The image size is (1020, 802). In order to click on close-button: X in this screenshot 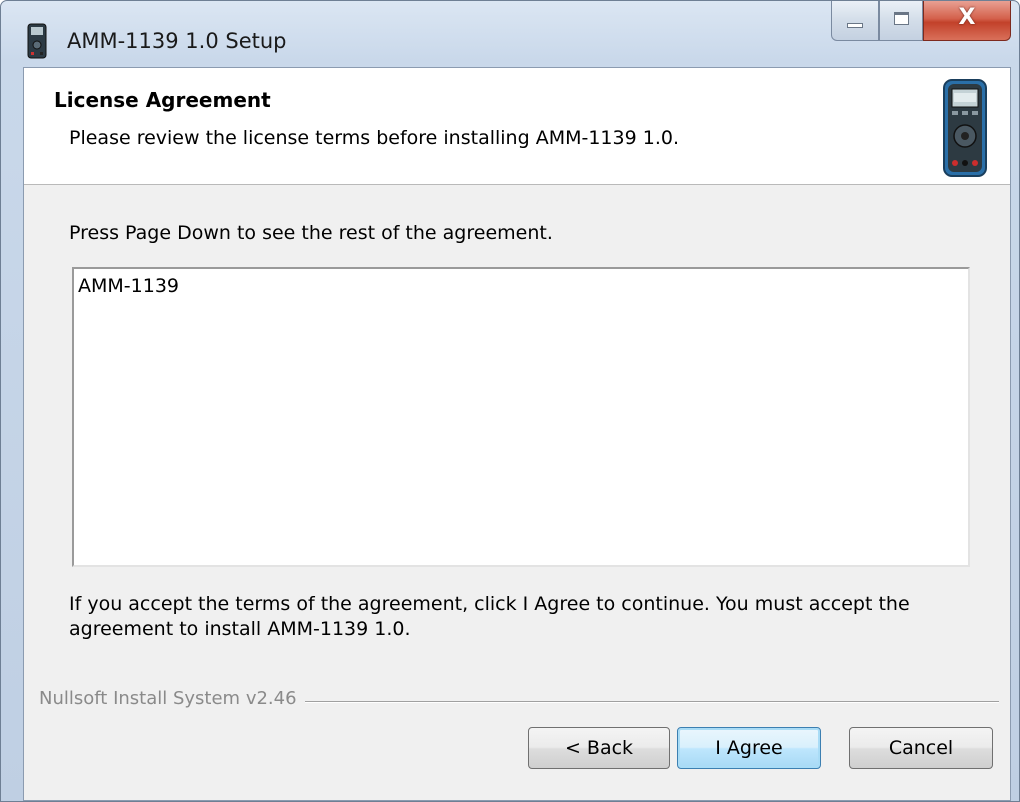, I will do `click(967, 21)`.